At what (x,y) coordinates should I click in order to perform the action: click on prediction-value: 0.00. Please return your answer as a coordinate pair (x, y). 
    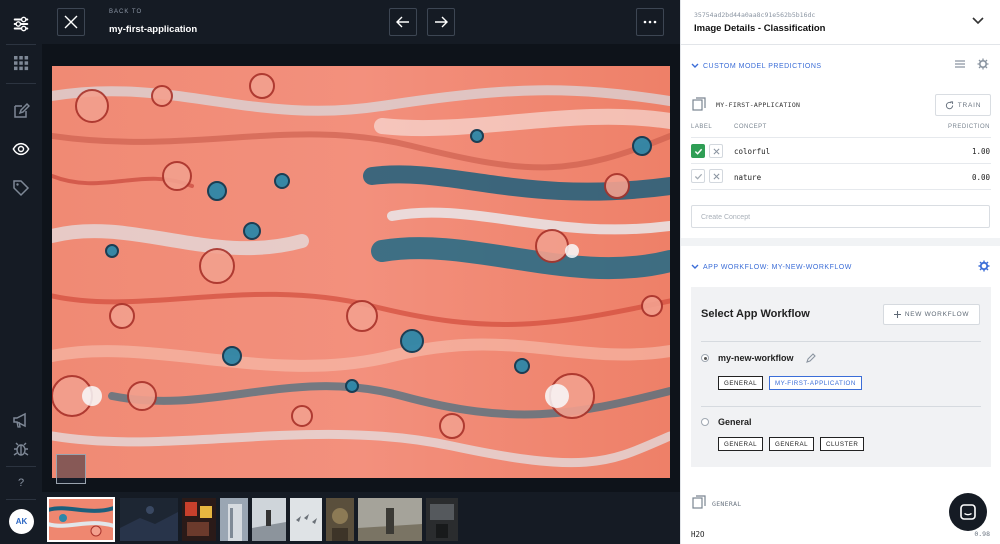
    Looking at the image, I should click on (980, 177).